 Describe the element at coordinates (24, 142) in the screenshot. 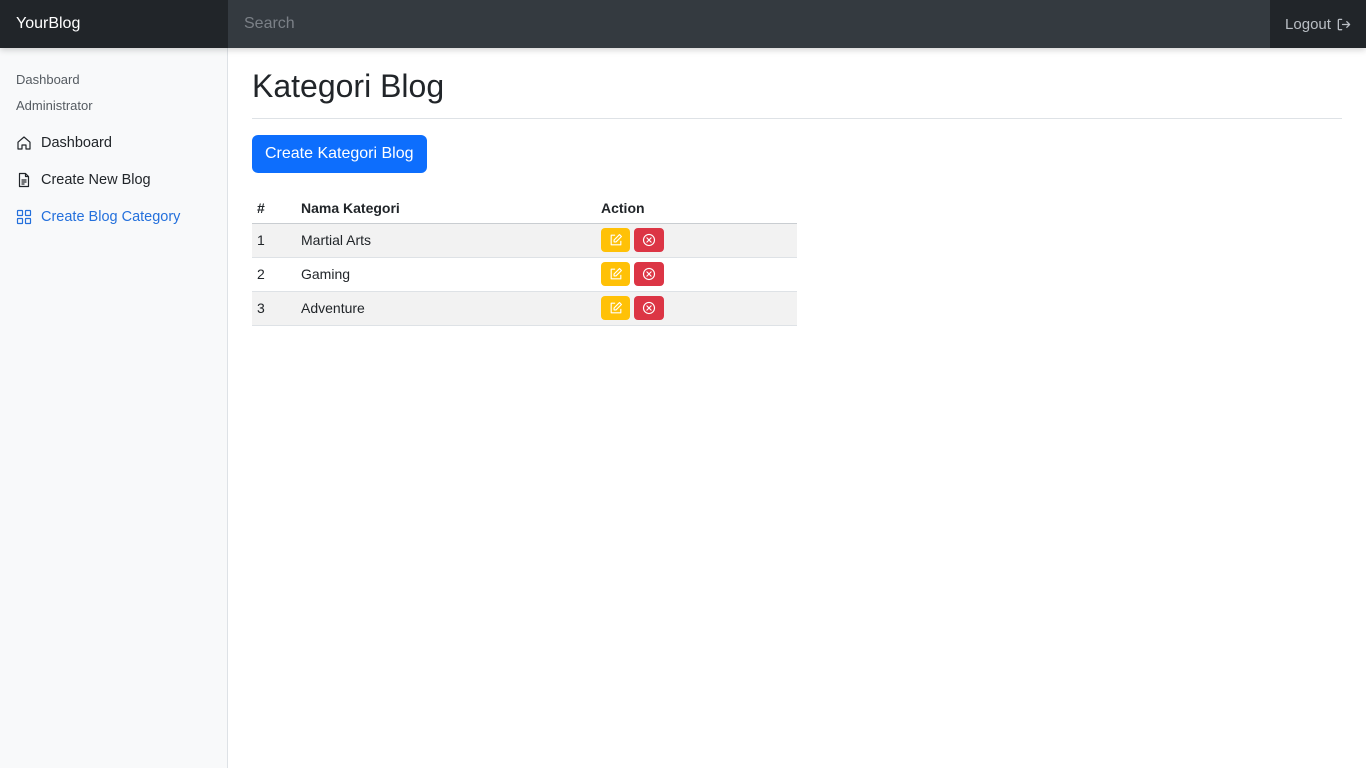

I see `home-icon` at that location.